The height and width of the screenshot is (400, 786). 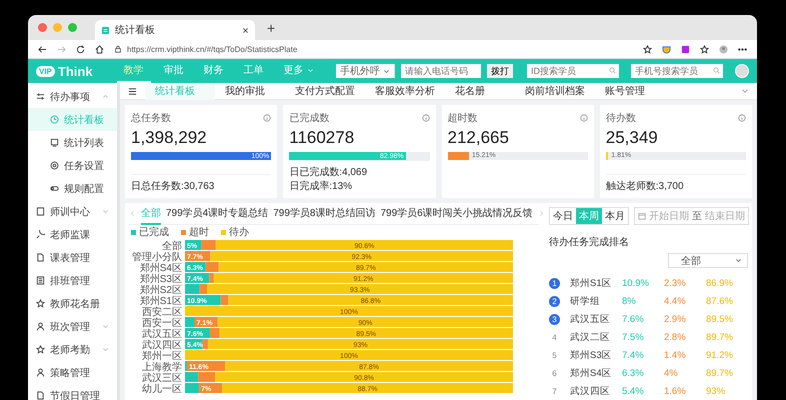 I want to click on rank-number: 4, so click(x=554, y=337).